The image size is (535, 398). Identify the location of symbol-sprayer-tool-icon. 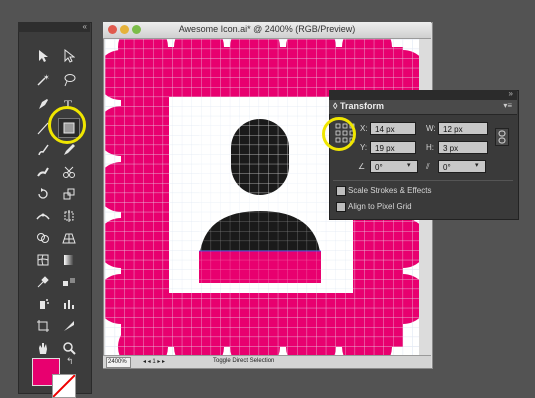
(43, 304).